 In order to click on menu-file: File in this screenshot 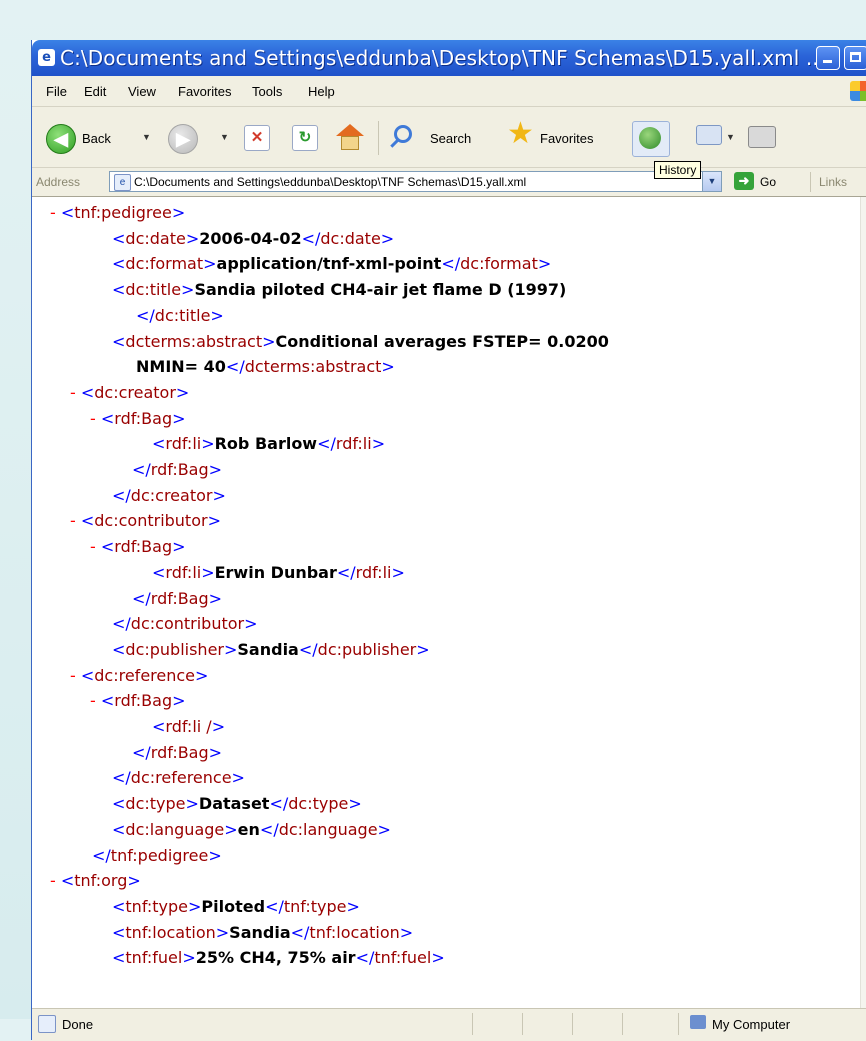, I will do `click(56, 91)`.